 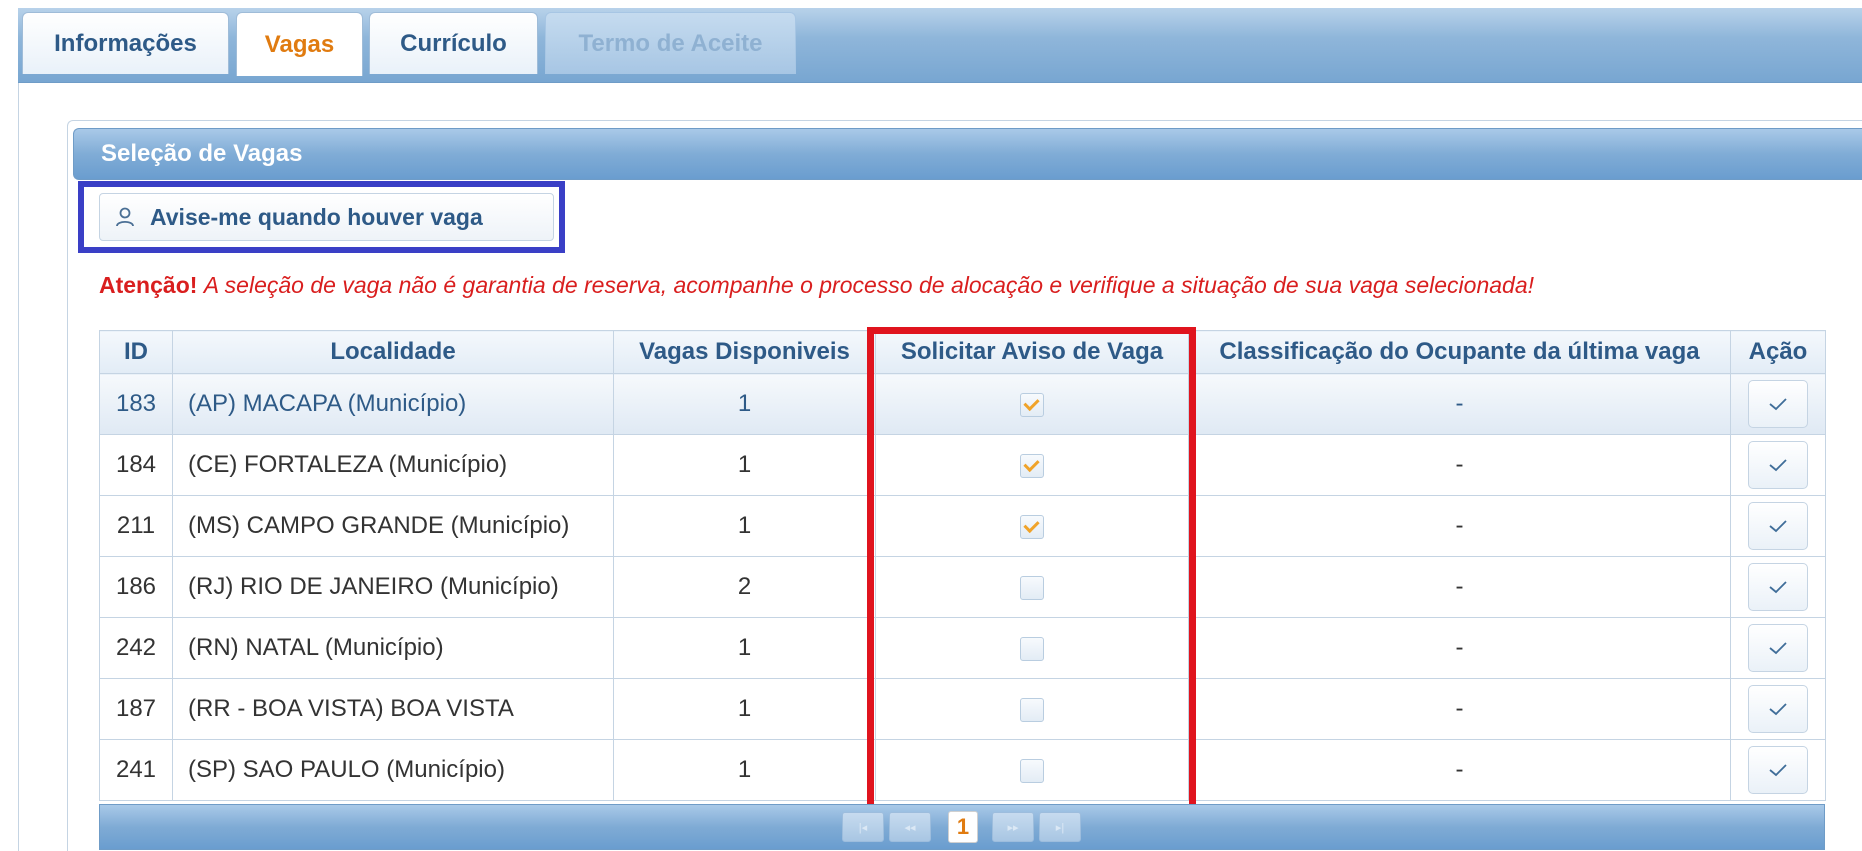 I want to click on table-row: 211 (MS) CAMPO GRANDE (Município) 1 -, so click(x=962, y=526).